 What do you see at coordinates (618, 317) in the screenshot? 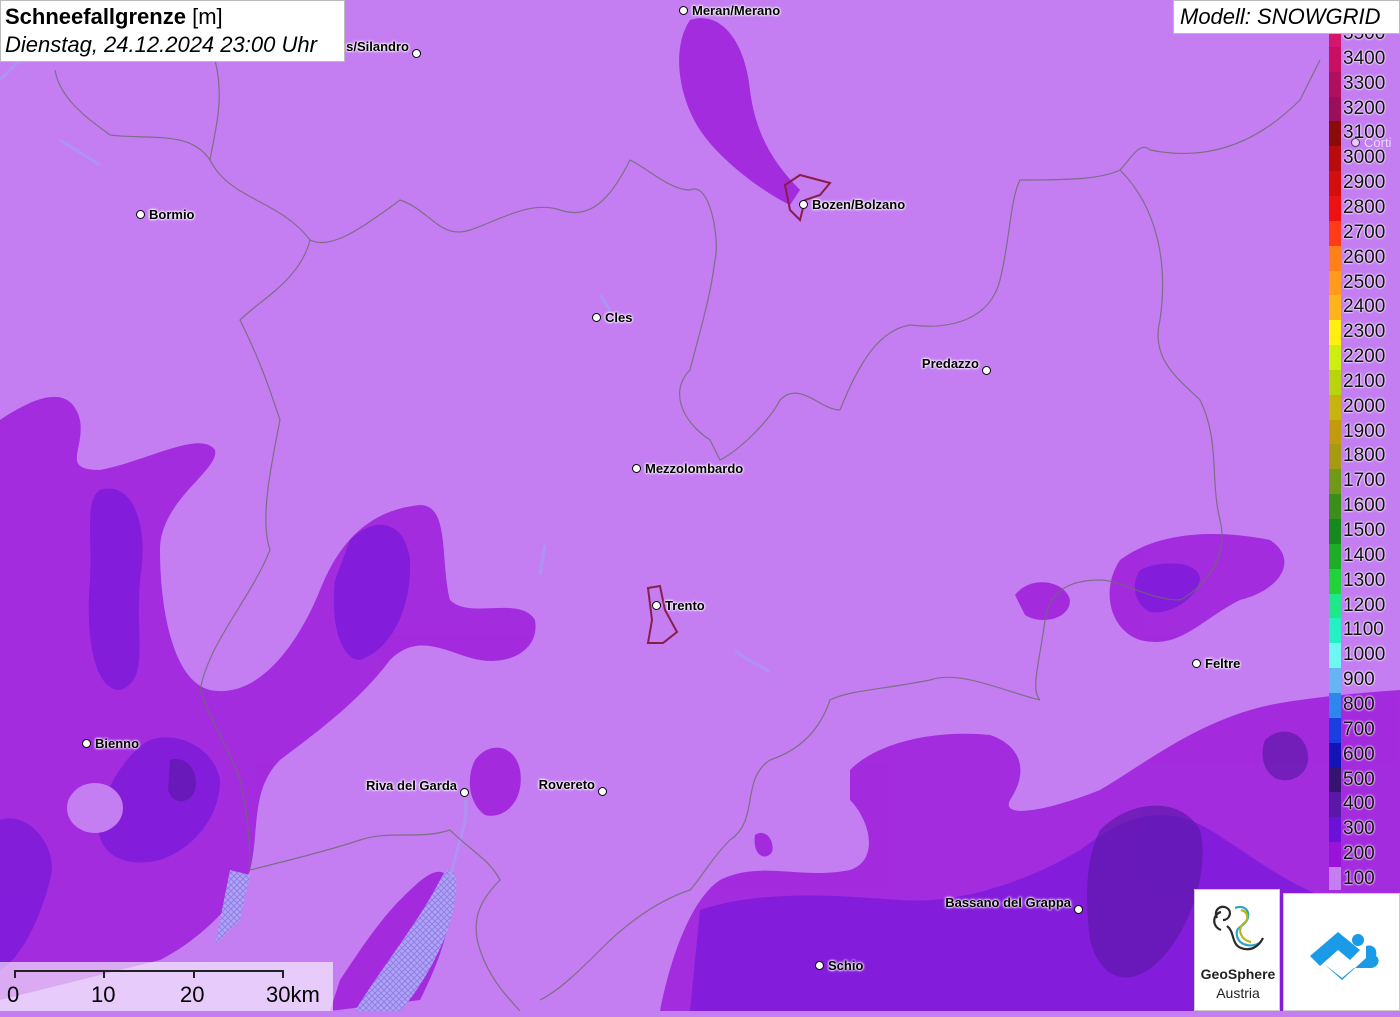
I see `city-label: Cles` at bounding box center [618, 317].